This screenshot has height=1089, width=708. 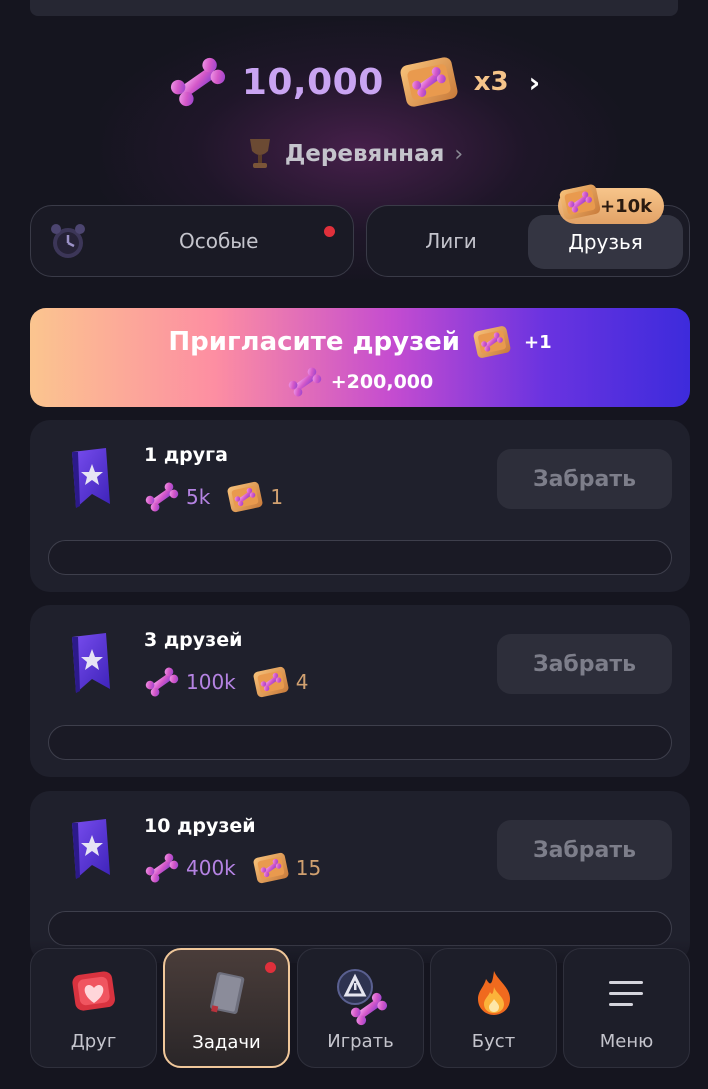 I want to click on task-rewards: 5k 1, so click(x=213, y=497).